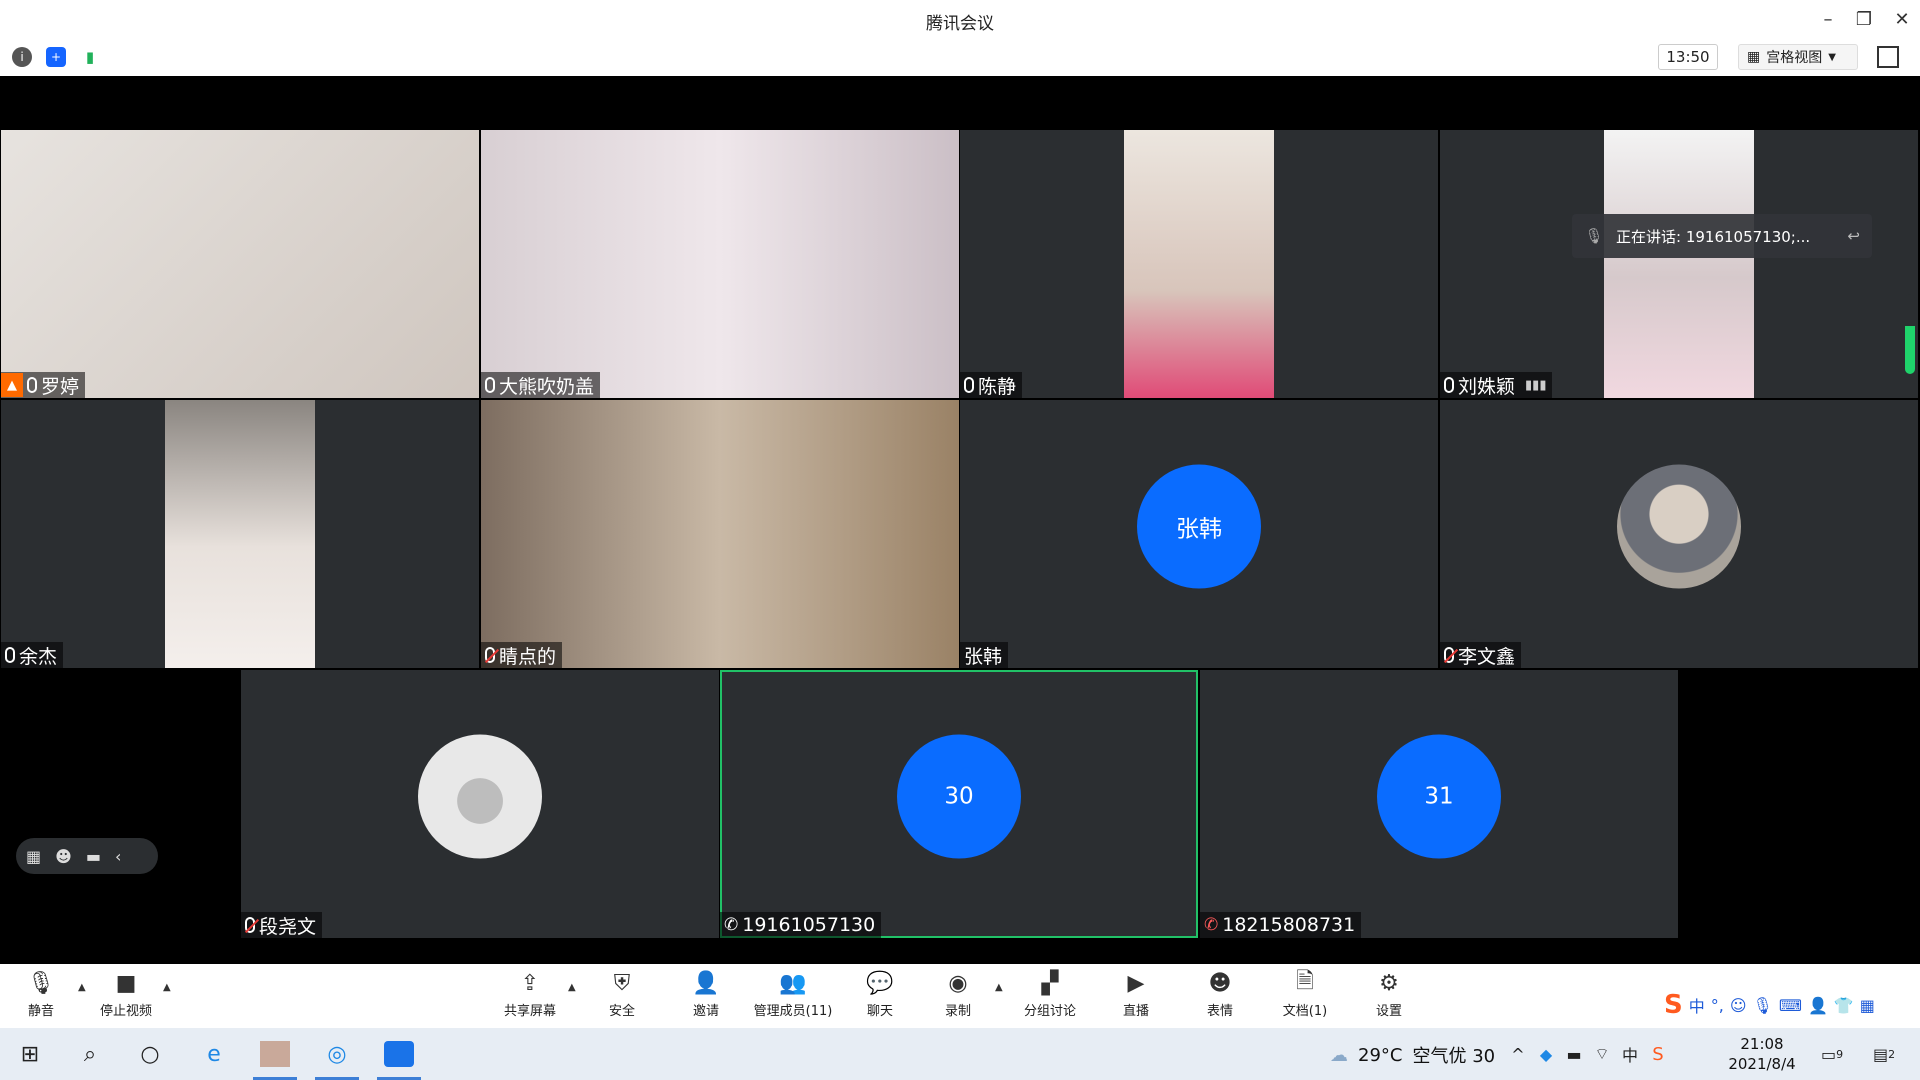 Image resolution: width=1920 pixels, height=1080 pixels. I want to click on toolbox-icon: ▦, so click(1867, 1005).